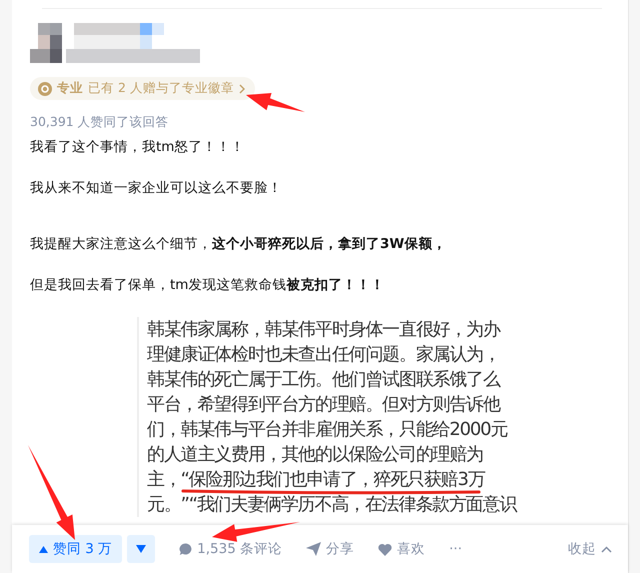 The image size is (640, 573). I want to click on quote-line: 韩某伟家属称，韩某伟平时身体一直很好，为办, so click(324, 330).